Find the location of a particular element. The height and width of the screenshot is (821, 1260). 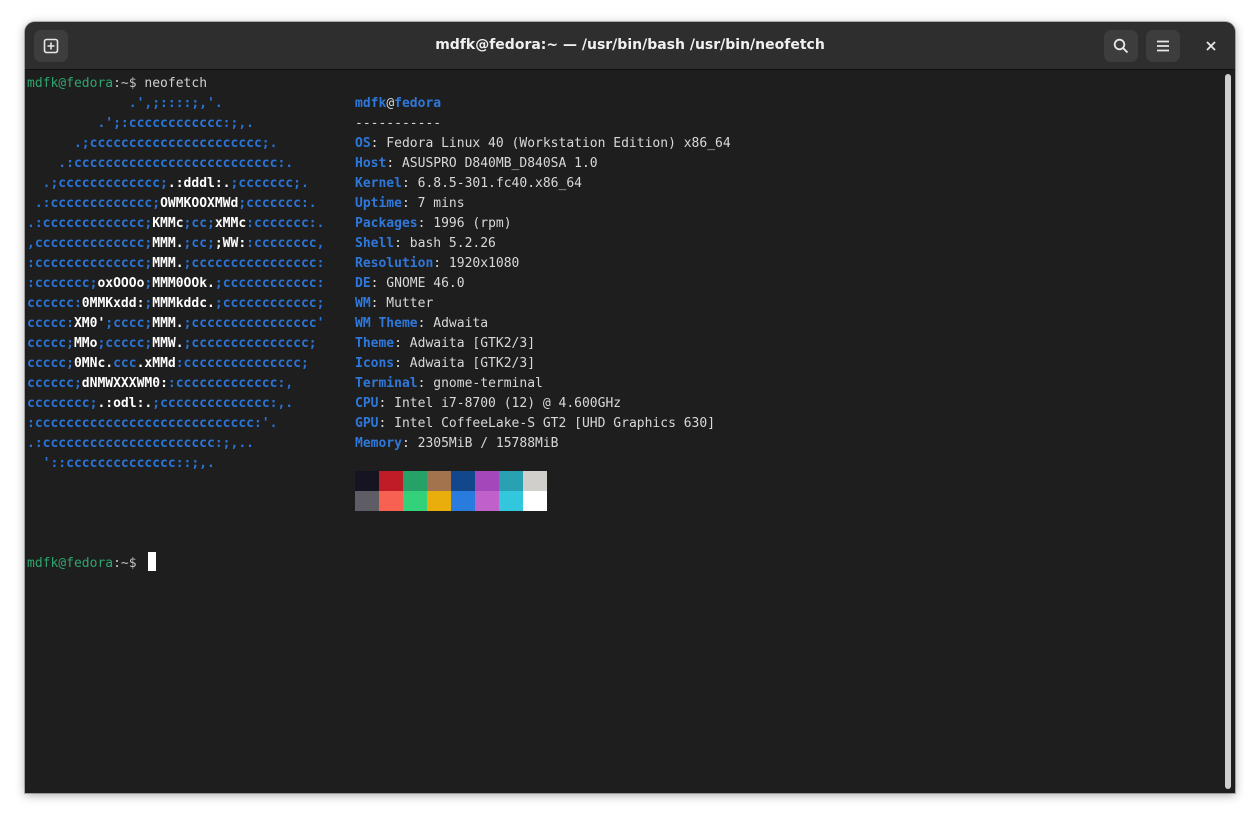

info-row: WM: Mutter is located at coordinates (394, 304).